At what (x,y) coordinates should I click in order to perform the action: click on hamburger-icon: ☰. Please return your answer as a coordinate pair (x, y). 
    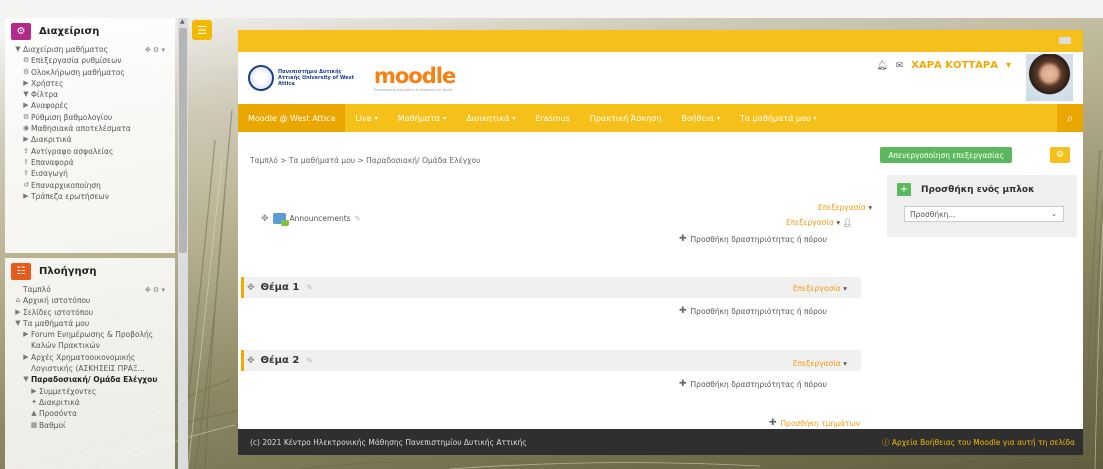
    Looking at the image, I should click on (202, 30).